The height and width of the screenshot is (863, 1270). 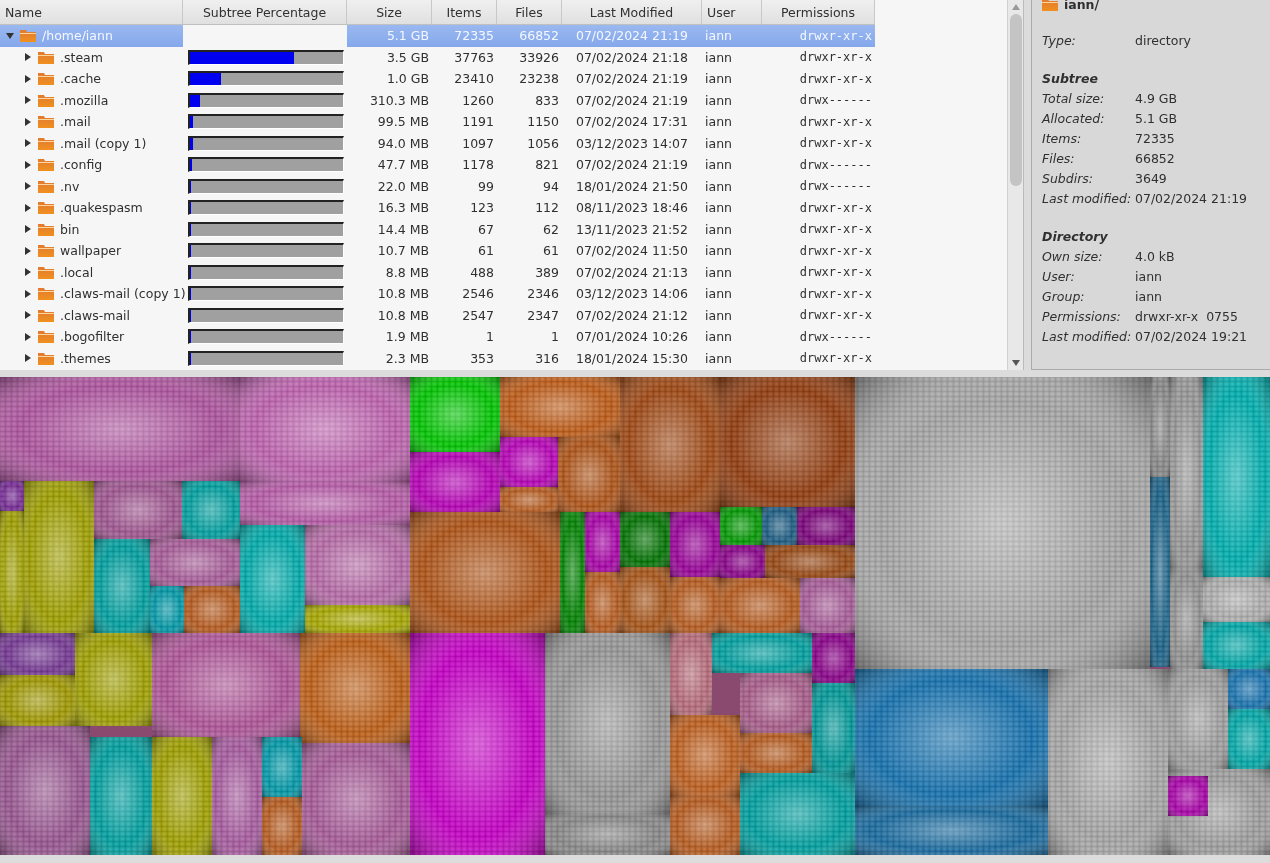 What do you see at coordinates (547, 165) in the screenshot?
I see `table-cell: 821` at bounding box center [547, 165].